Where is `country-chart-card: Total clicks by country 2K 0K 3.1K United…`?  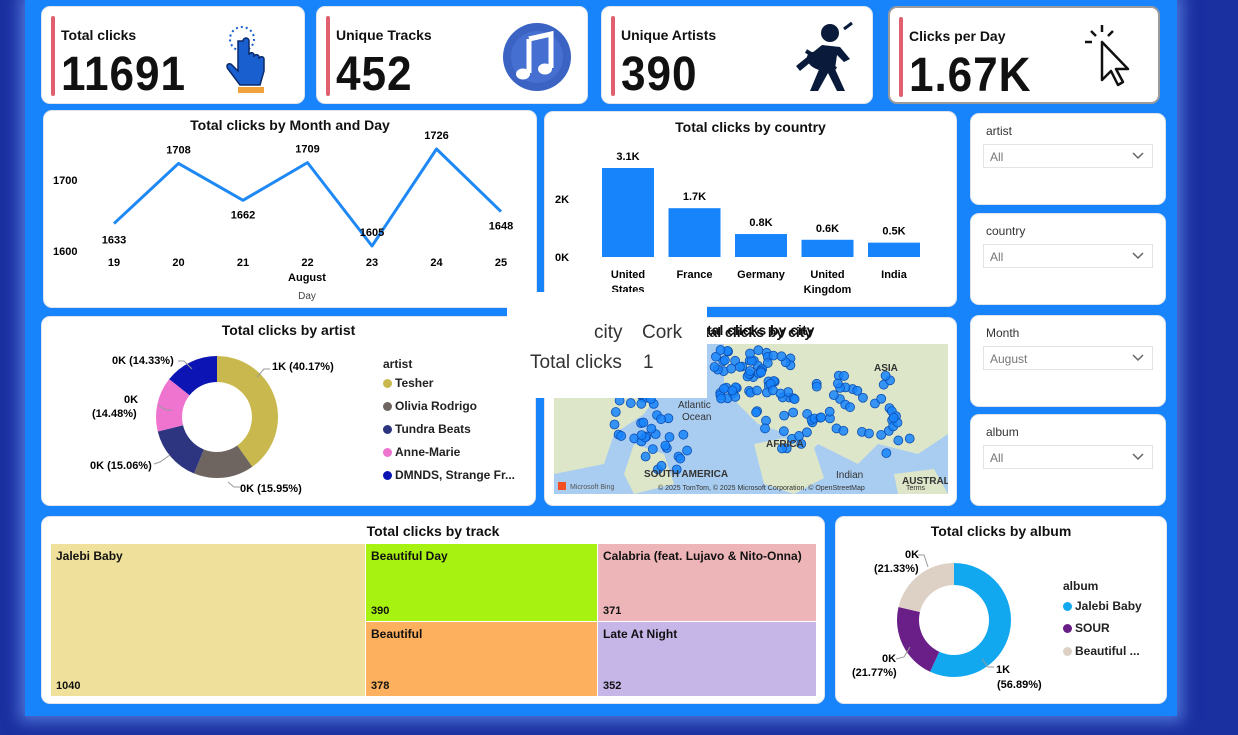
country-chart-card: Total clicks by country 2K 0K 3.1K United… is located at coordinates (750, 209).